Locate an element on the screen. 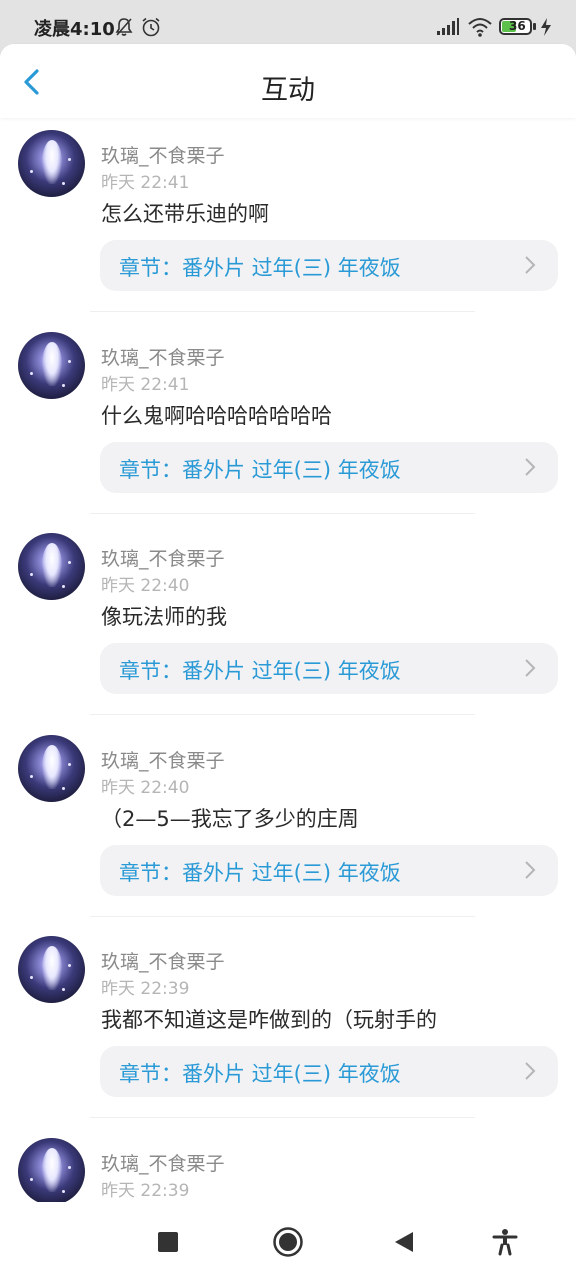 The image size is (576, 1280). back-triangle-icon is located at coordinates (404, 1242).